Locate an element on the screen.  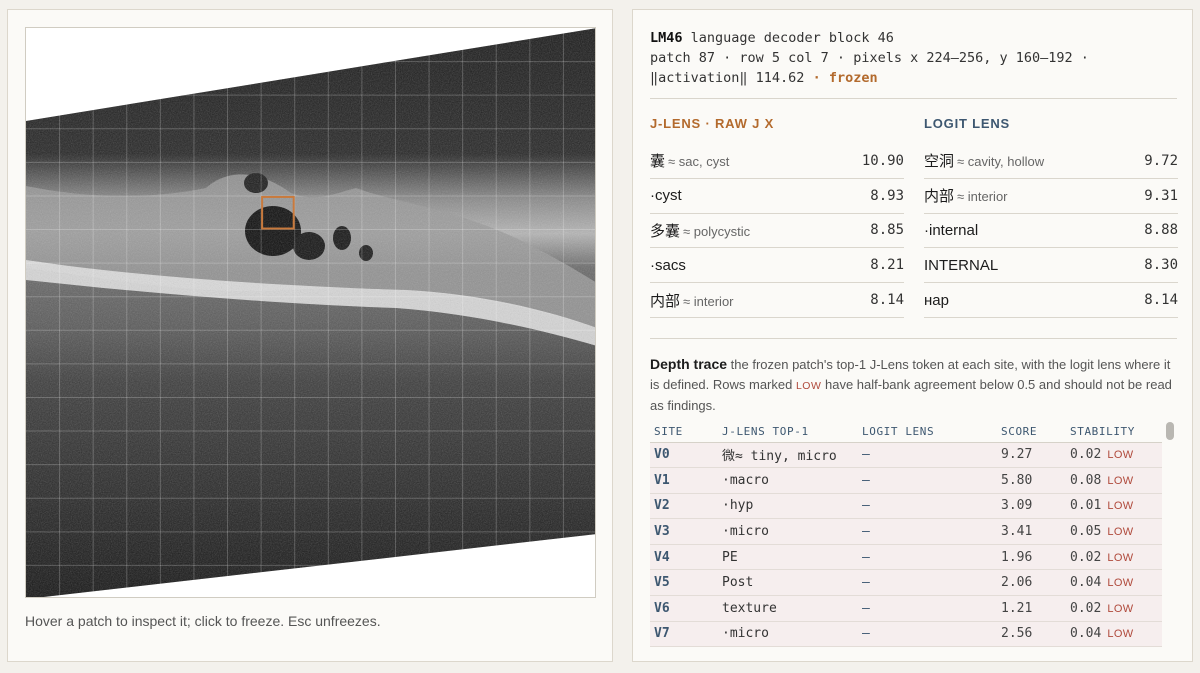
table-row: V7 ·micro —2.56 0.04 LOW is located at coordinates (906, 634).